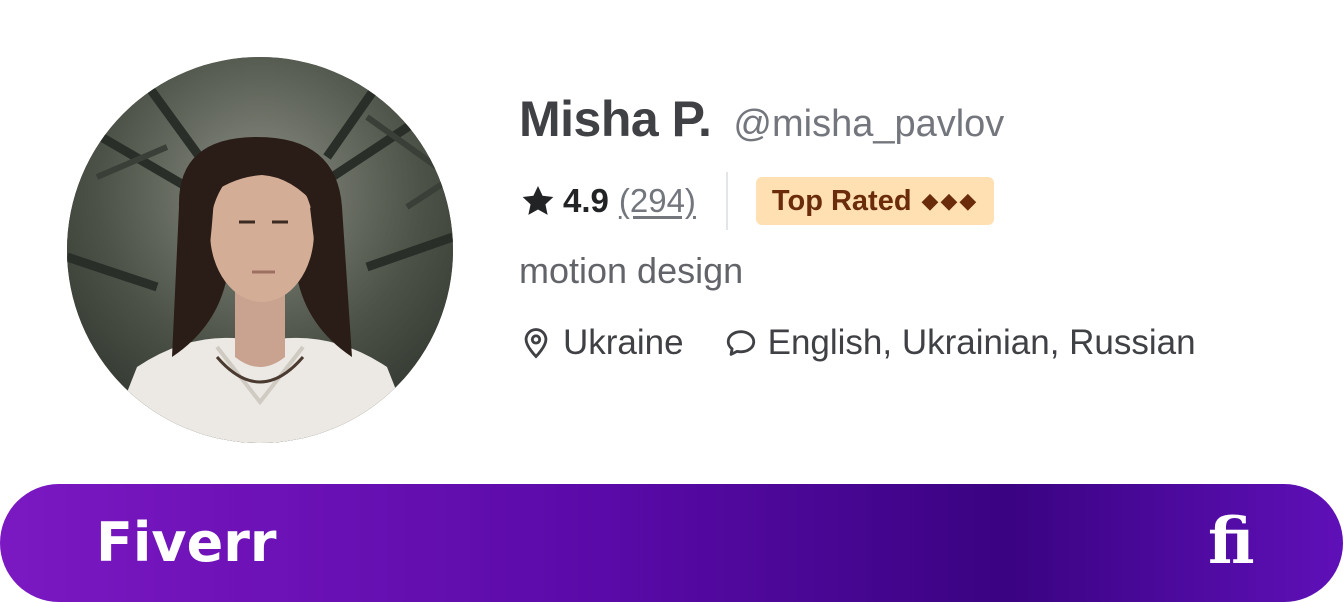 The width and height of the screenshot is (1343, 602). I want to click on fiverr-logo-icon: fi, so click(1231, 541).